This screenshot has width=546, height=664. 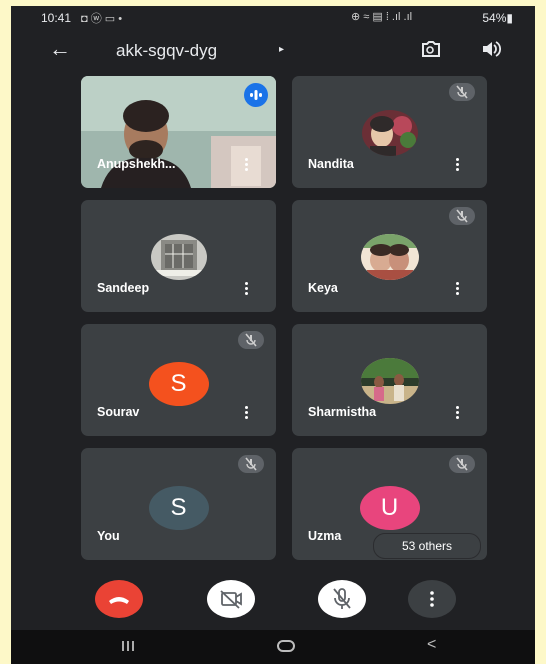 What do you see at coordinates (491, 49) in the screenshot?
I see `speaker-icon` at bounding box center [491, 49].